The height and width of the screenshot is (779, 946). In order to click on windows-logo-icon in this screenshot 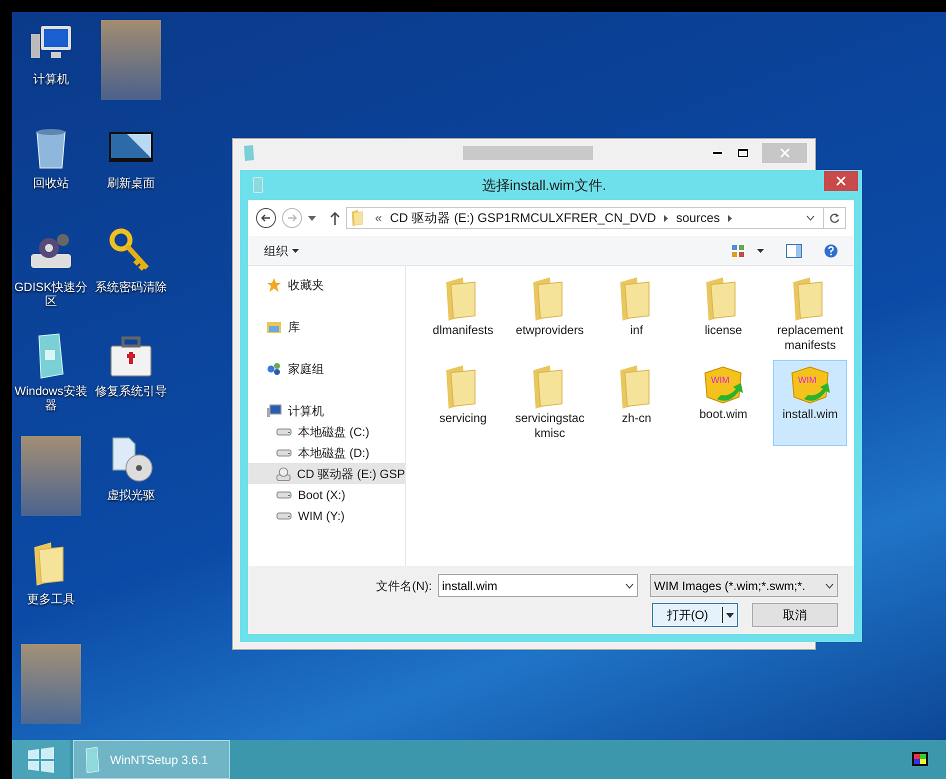, I will do `click(41, 759)`.